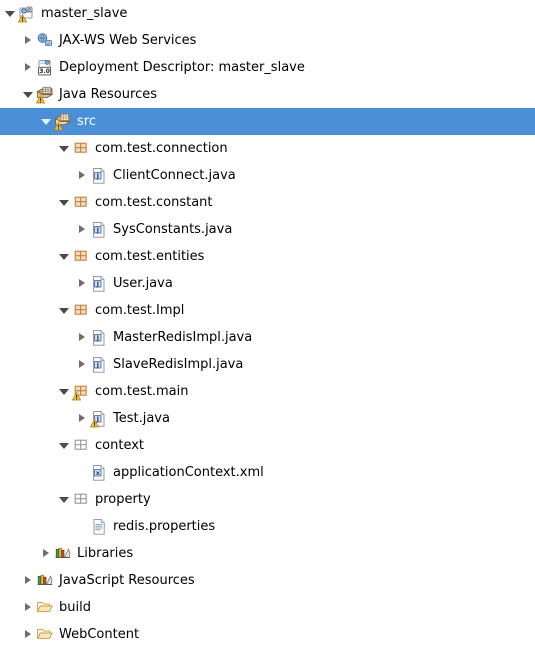 This screenshot has width=535, height=648. I want to click on tree-item-label: com.test.main, so click(142, 391).